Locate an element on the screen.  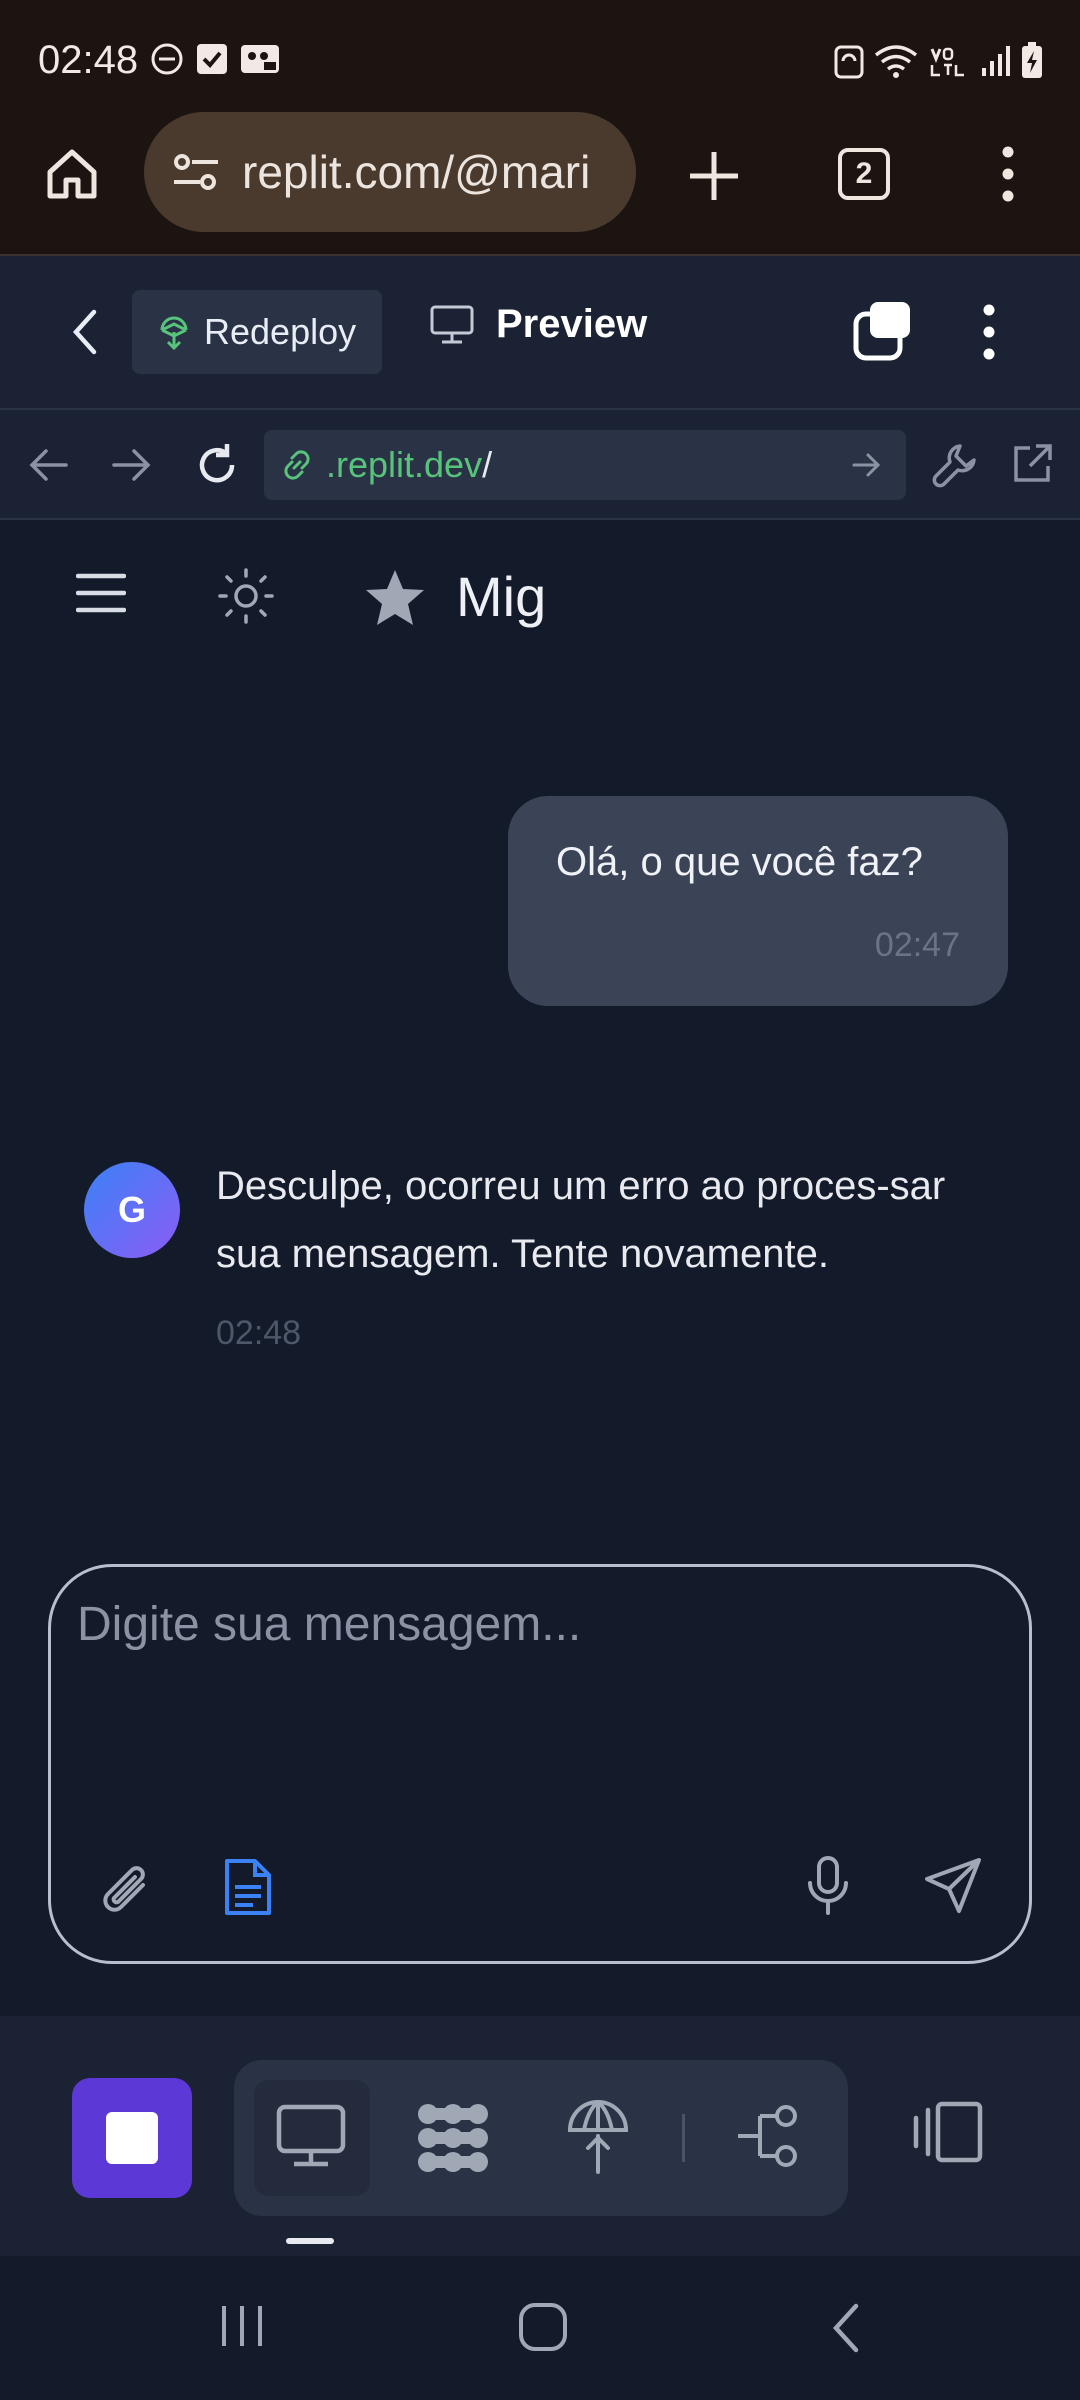
panes-button is located at coordinates (883, 331).